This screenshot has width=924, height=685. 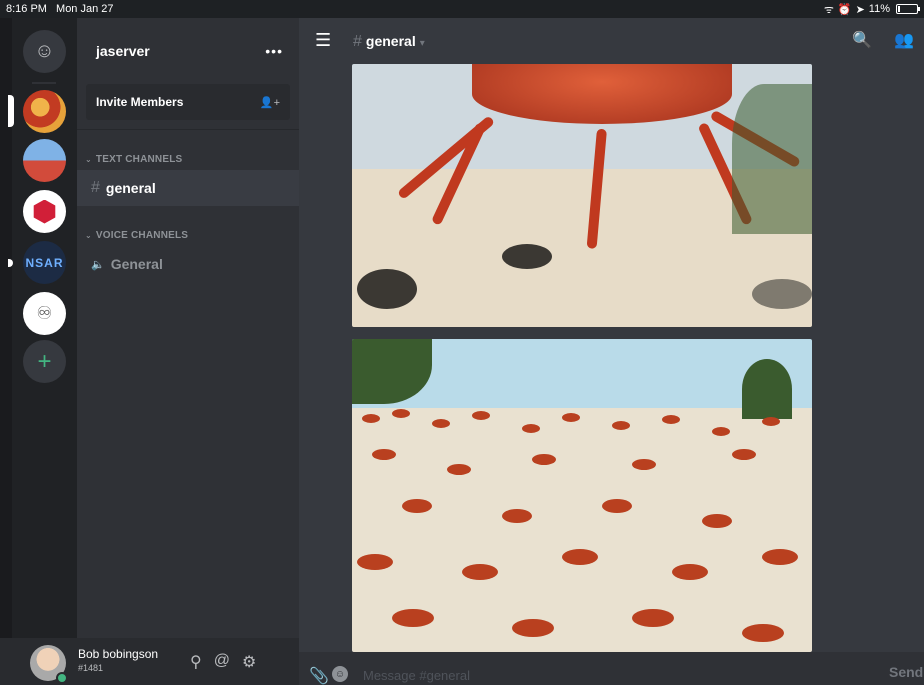 I want to click on user-discriminator: #1481, so click(x=91, y=668).